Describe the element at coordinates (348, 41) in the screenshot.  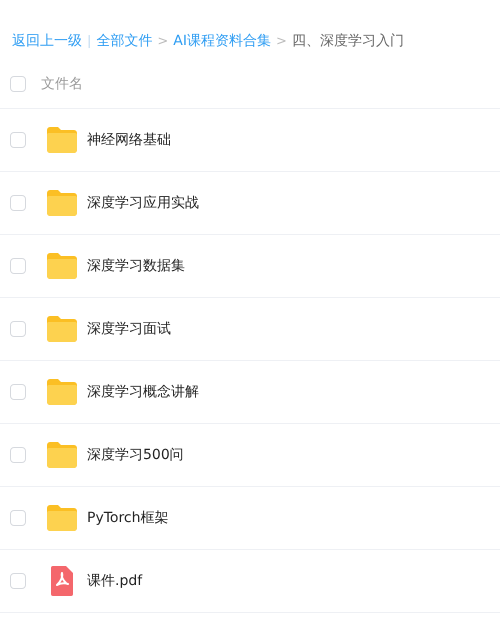
I see `breadcrumb-link: 四、深度学习入门` at that location.